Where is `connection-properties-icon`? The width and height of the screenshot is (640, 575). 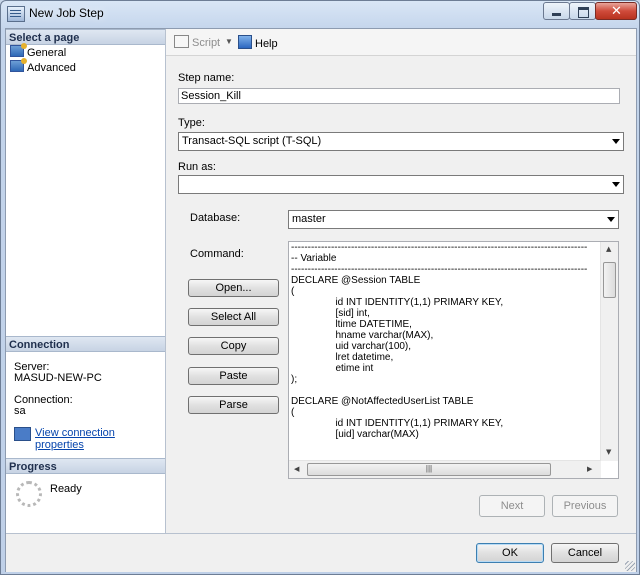 connection-properties-icon is located at coordinates (22, 434).